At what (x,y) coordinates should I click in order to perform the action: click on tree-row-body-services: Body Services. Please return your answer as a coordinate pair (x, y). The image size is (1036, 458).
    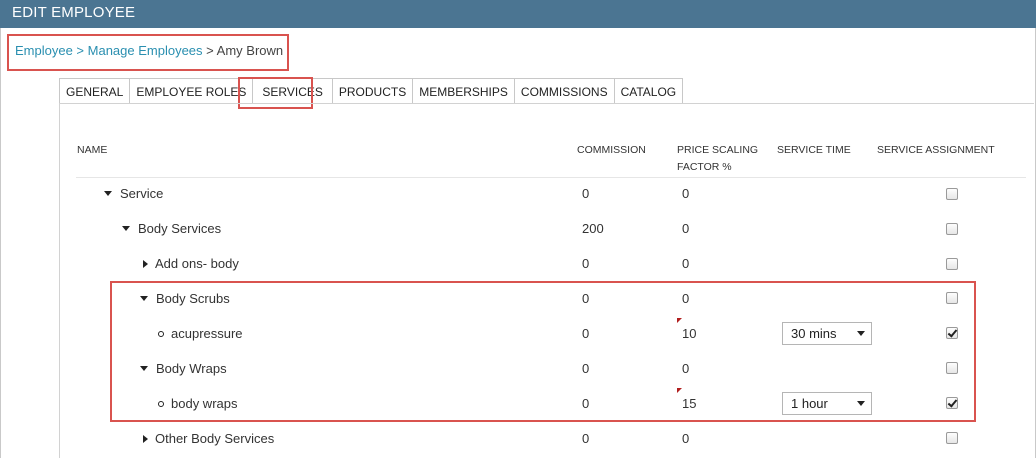
    Looking at the image, I should click on (171, 228).